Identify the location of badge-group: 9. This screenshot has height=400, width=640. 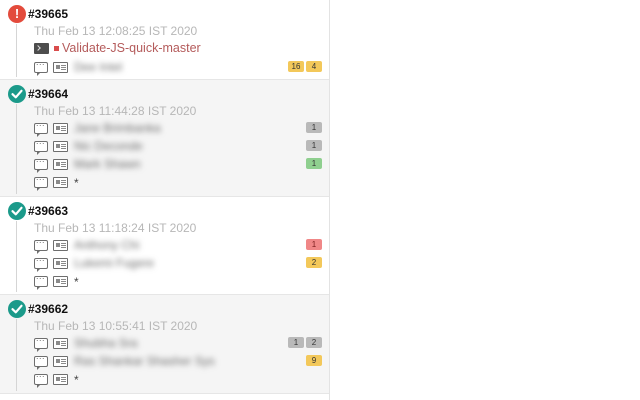
(314, 360).